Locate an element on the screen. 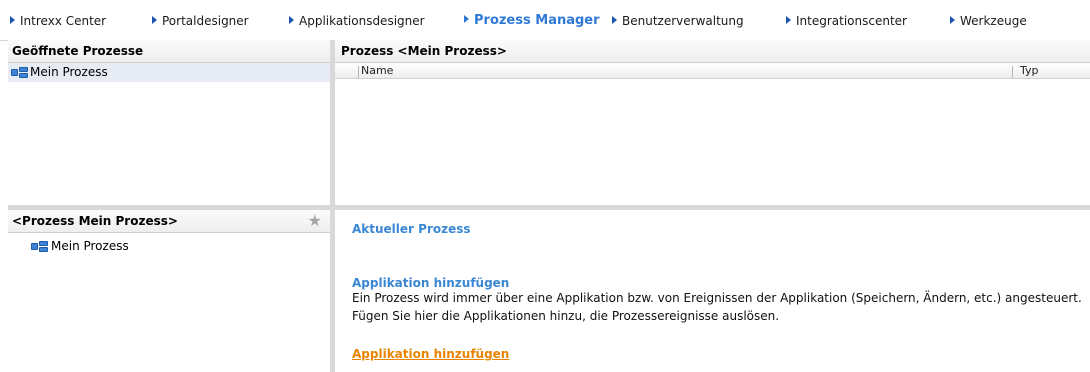  nav-prozess-manager: Prozess Manager is located at coordinates (532, 21).